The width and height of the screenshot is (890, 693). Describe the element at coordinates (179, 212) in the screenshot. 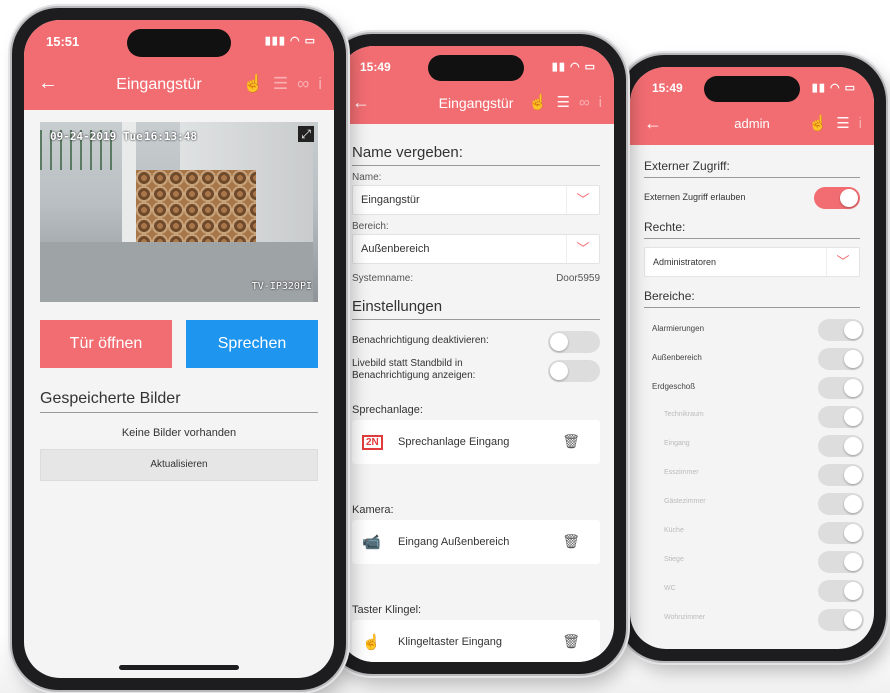

I see `camera-feed: 09-24-2019 Tue 16:13:48 ⤢ TV-IP320PI` at that location.